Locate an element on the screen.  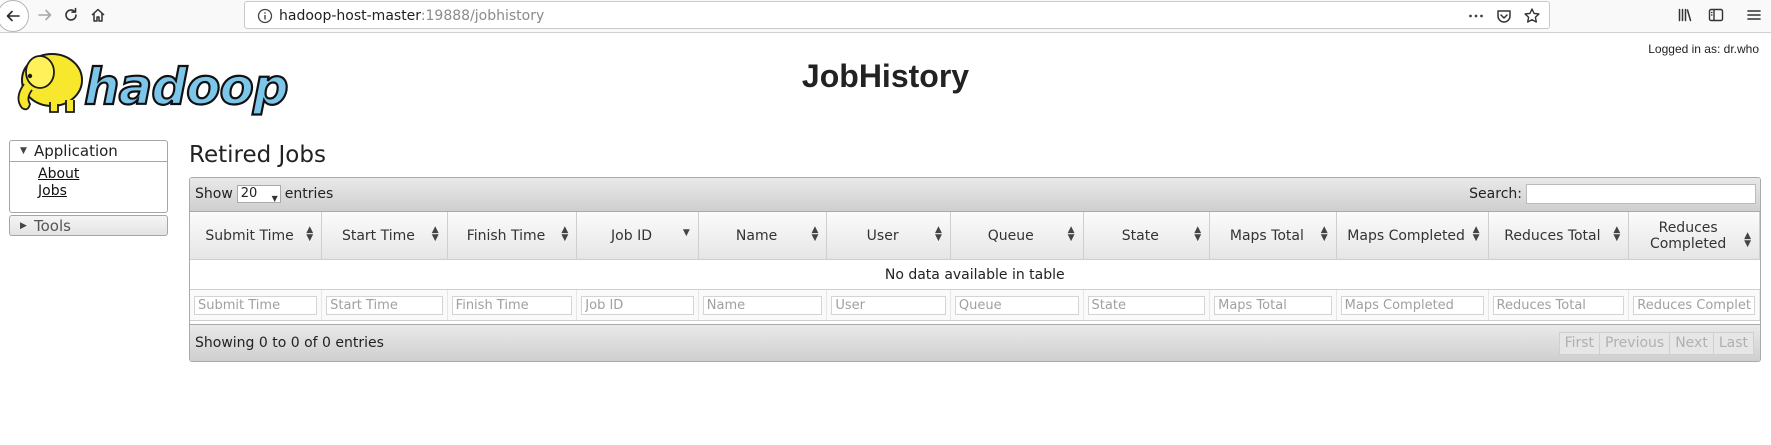
table-info: Showing 0 to 0 of 0 entries is located at coordinates (289, 343).